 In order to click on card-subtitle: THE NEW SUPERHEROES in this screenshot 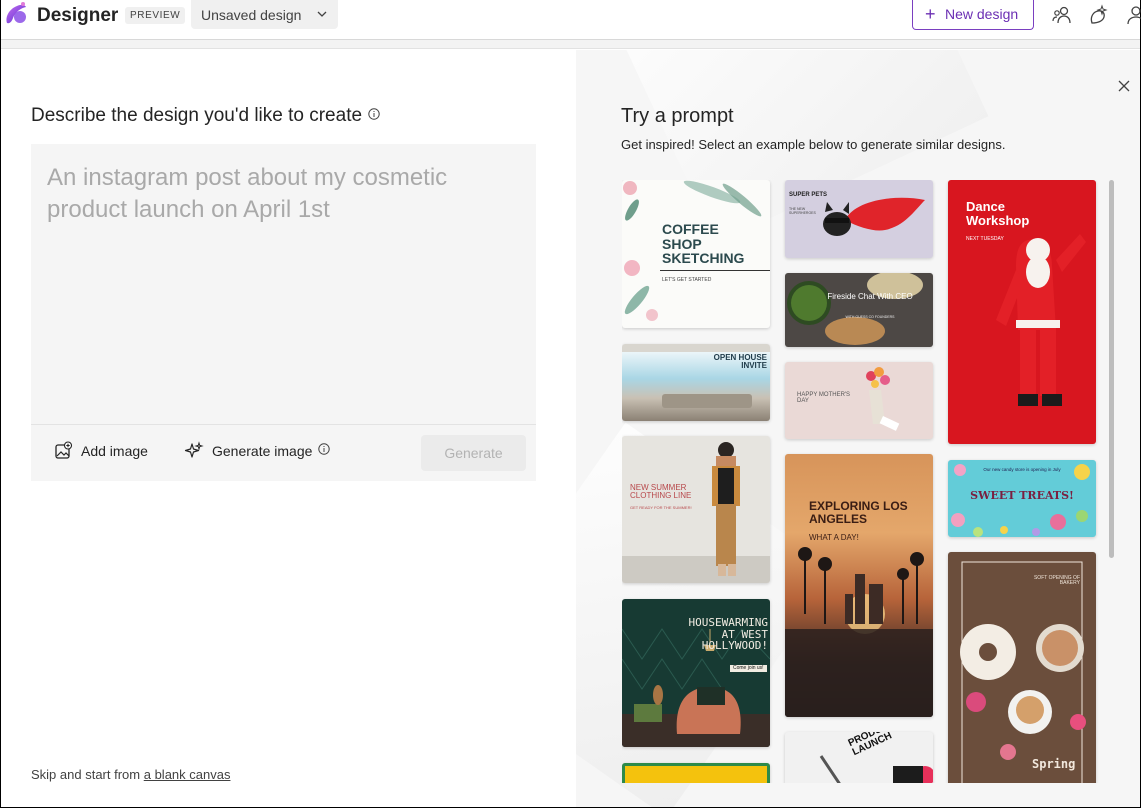, I will do `click(802, 211)`.